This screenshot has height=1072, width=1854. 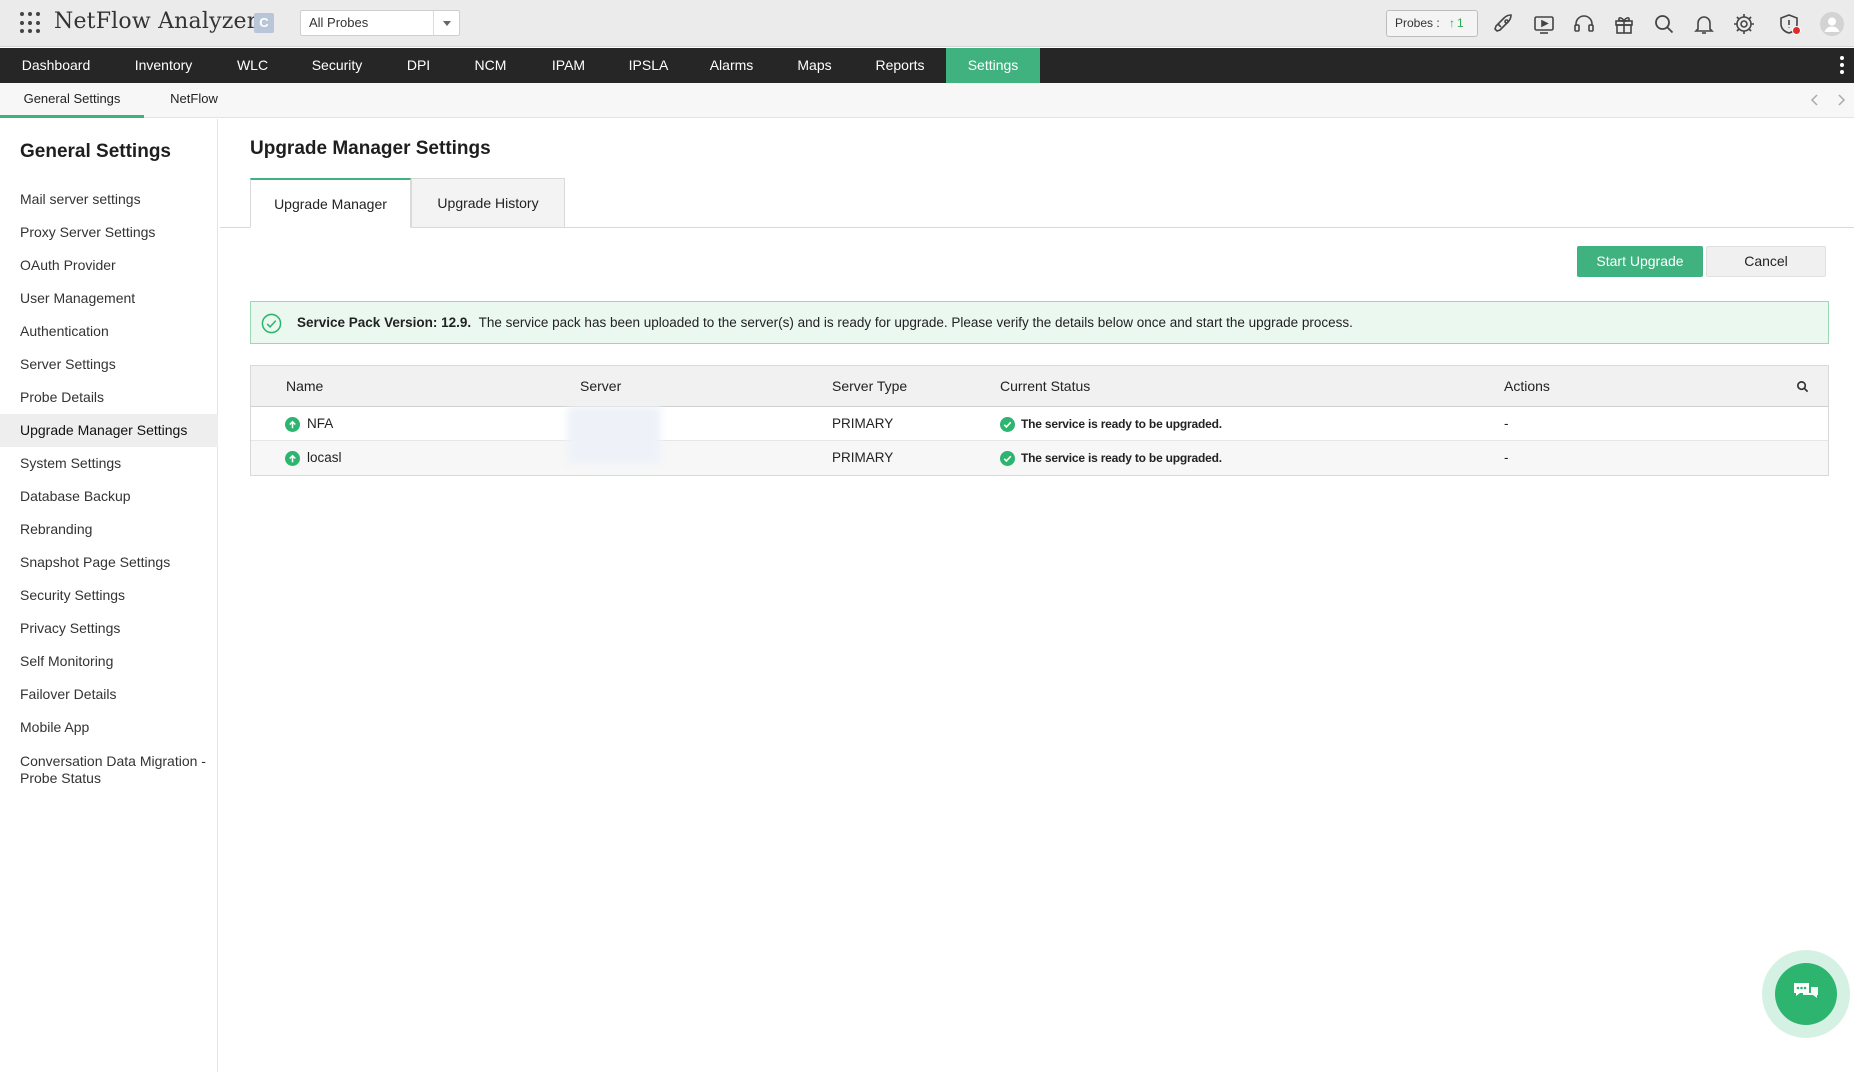 I want to click on sub-nav: General Settings NetFlow, so click(x=927, y=100).